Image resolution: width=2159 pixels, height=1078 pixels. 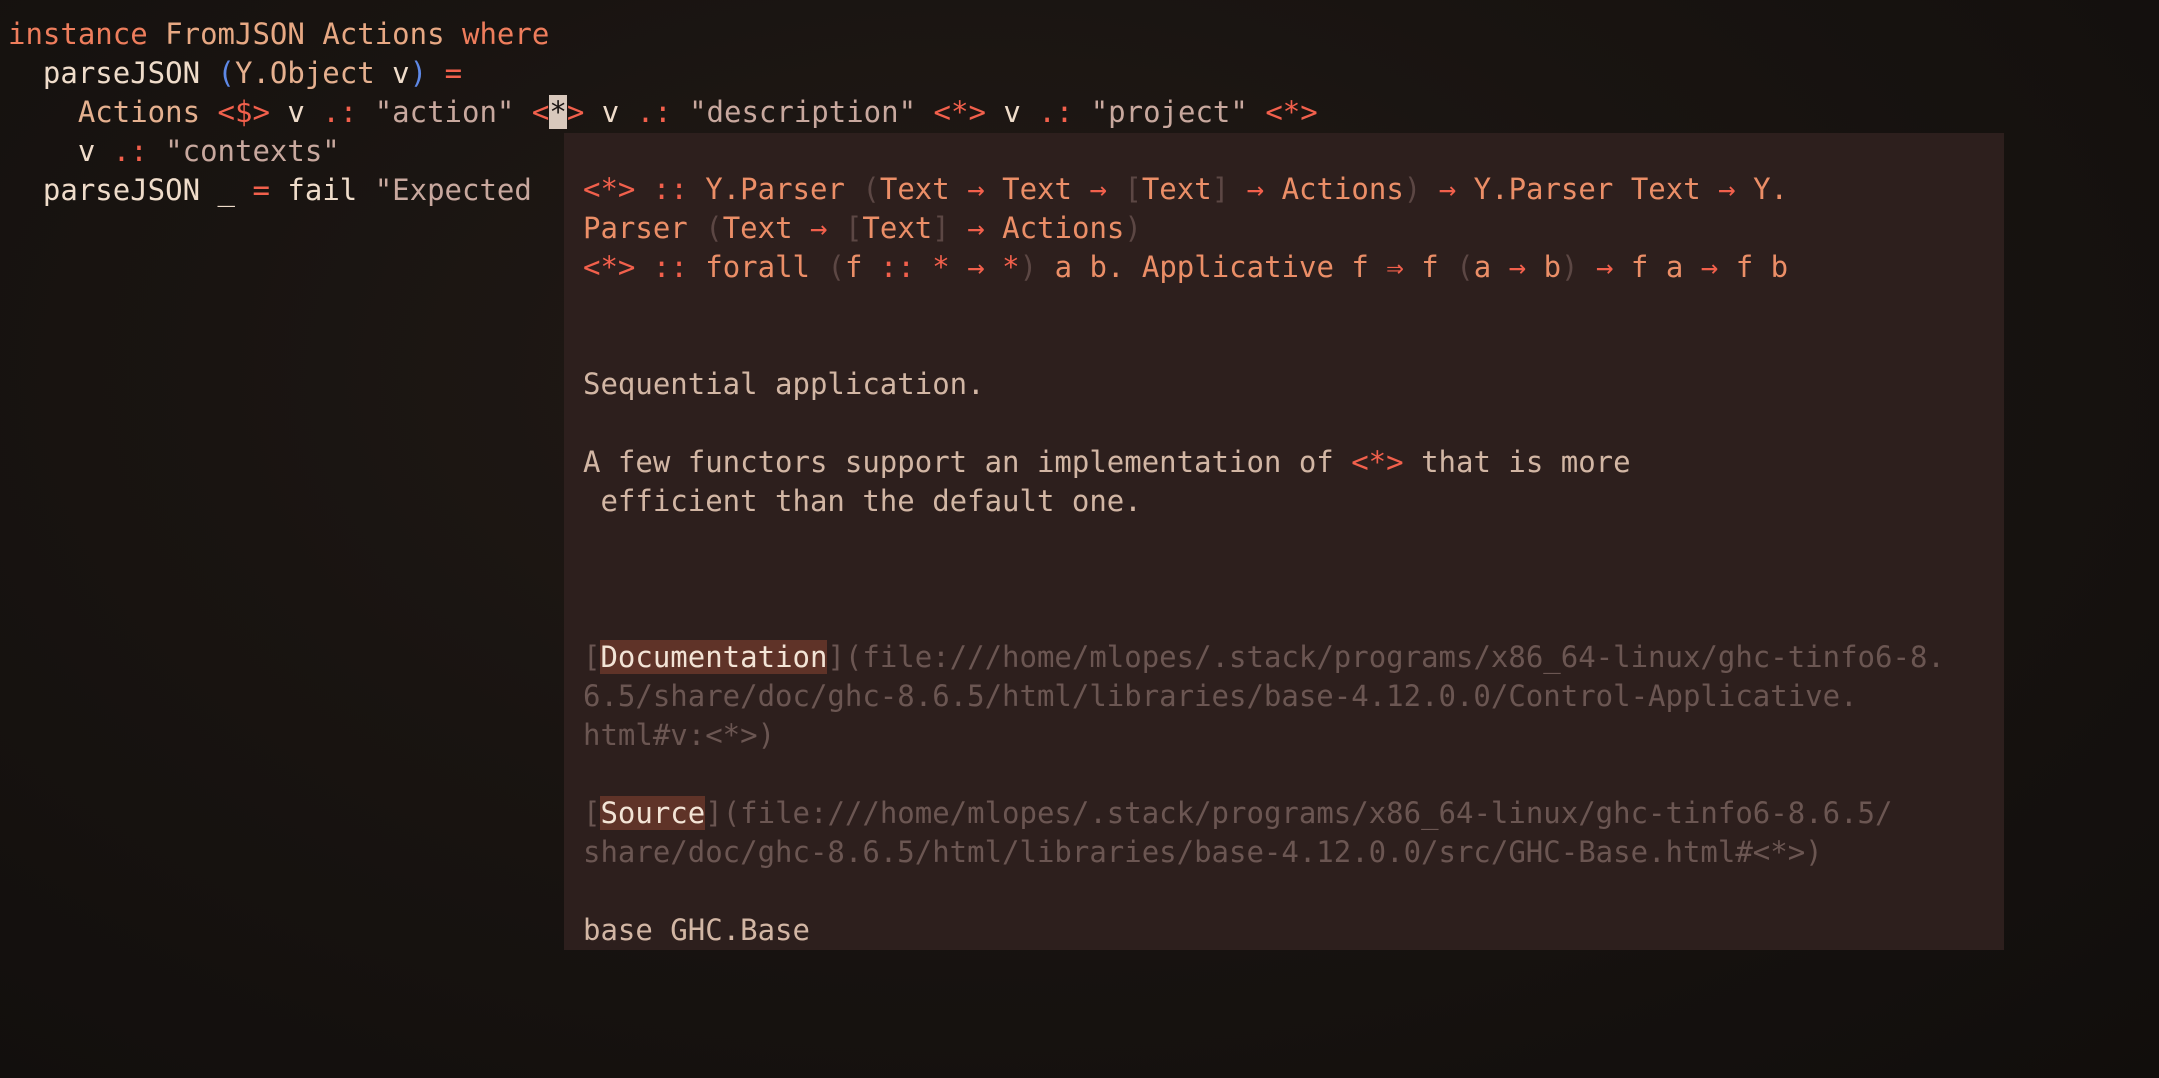 I want to click on code-line-1: instance FromJSON Actions where, so click(x=278, y=34).